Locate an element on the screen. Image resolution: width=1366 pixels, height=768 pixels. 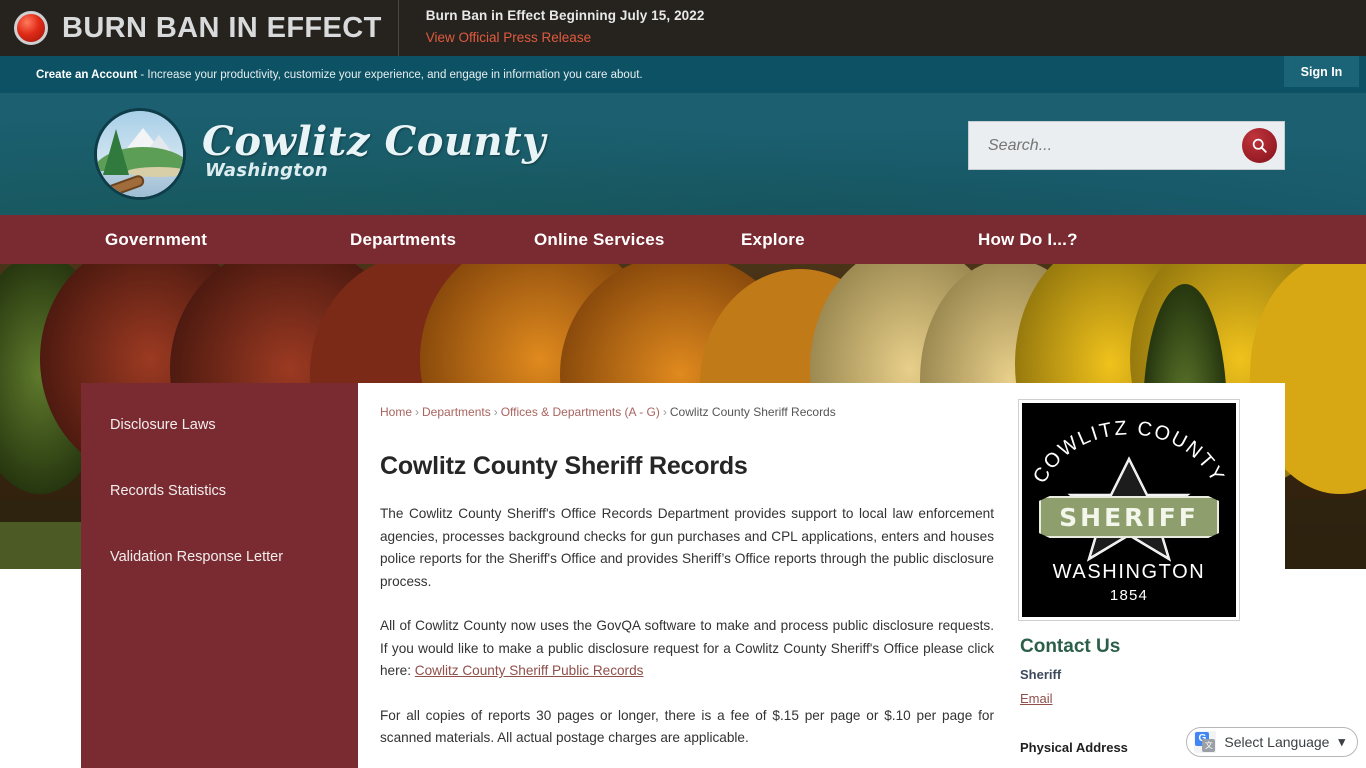
nav-item-online-services: Online Services is located at coordinates (637, 240).